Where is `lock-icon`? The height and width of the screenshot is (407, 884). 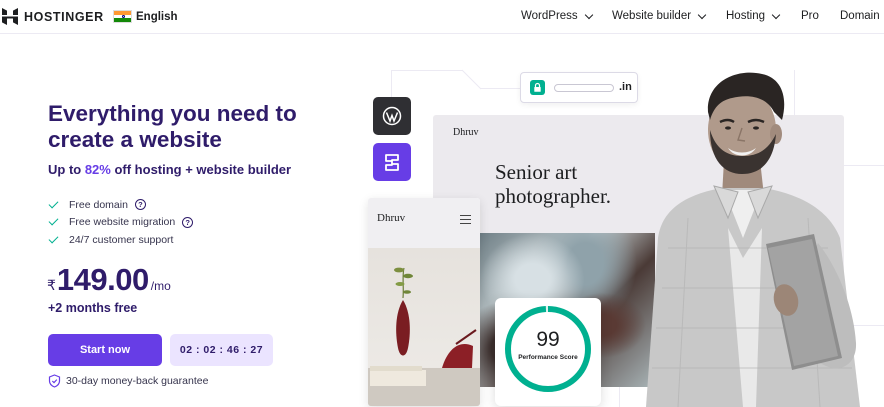
lock-icon is located at coordinates (537, 87).